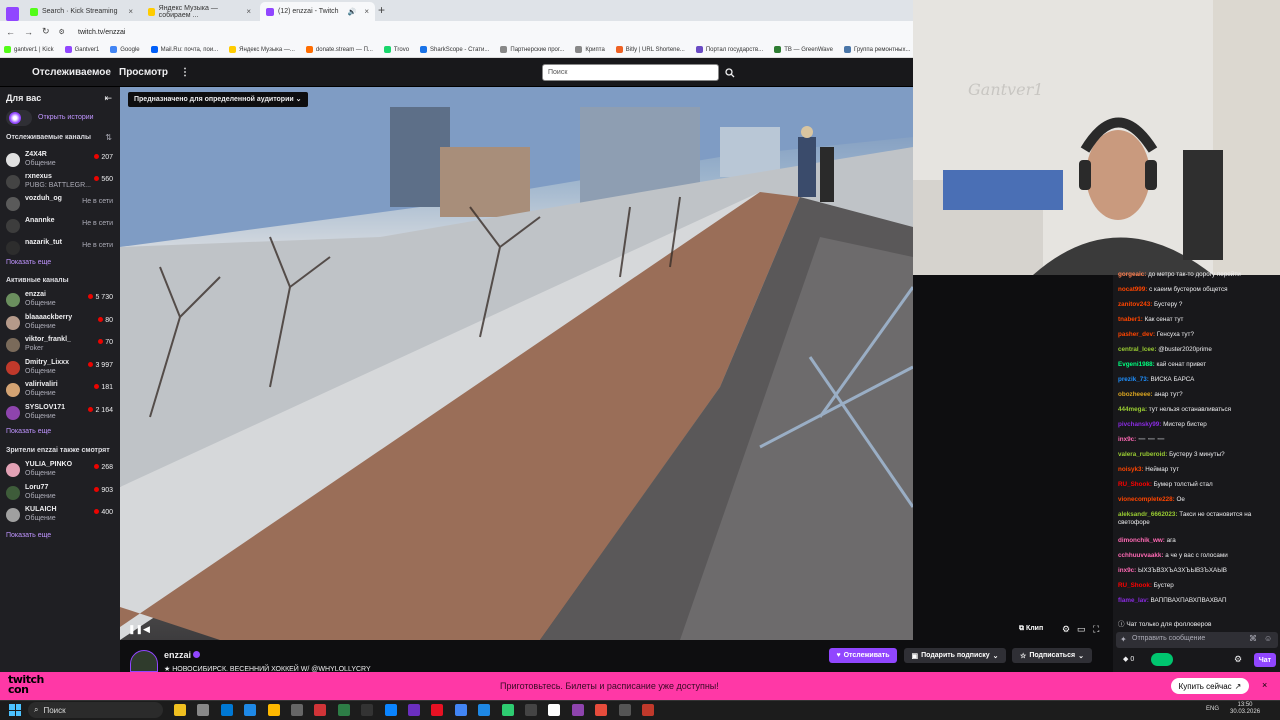 This screenshot has width=1280, height=720. I want to click on show-more-active: Показать еще, so click(28, 431).